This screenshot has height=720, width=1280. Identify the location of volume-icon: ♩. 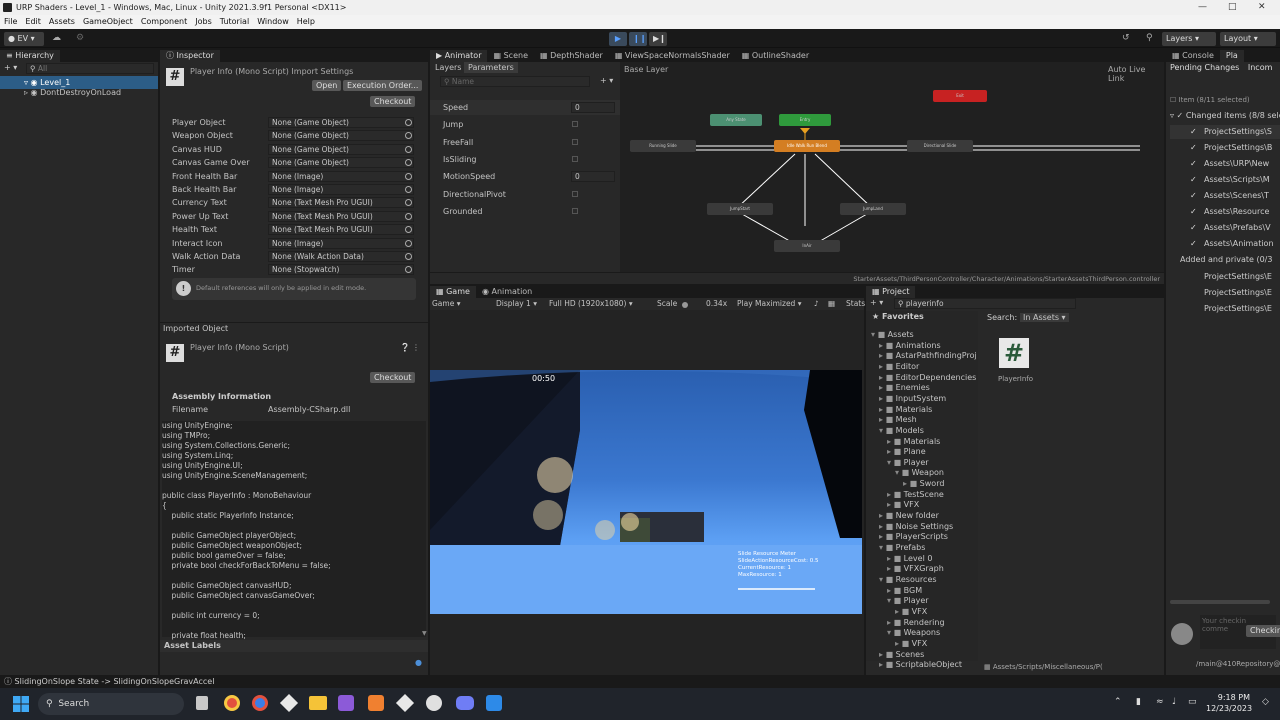
(1174, 702).